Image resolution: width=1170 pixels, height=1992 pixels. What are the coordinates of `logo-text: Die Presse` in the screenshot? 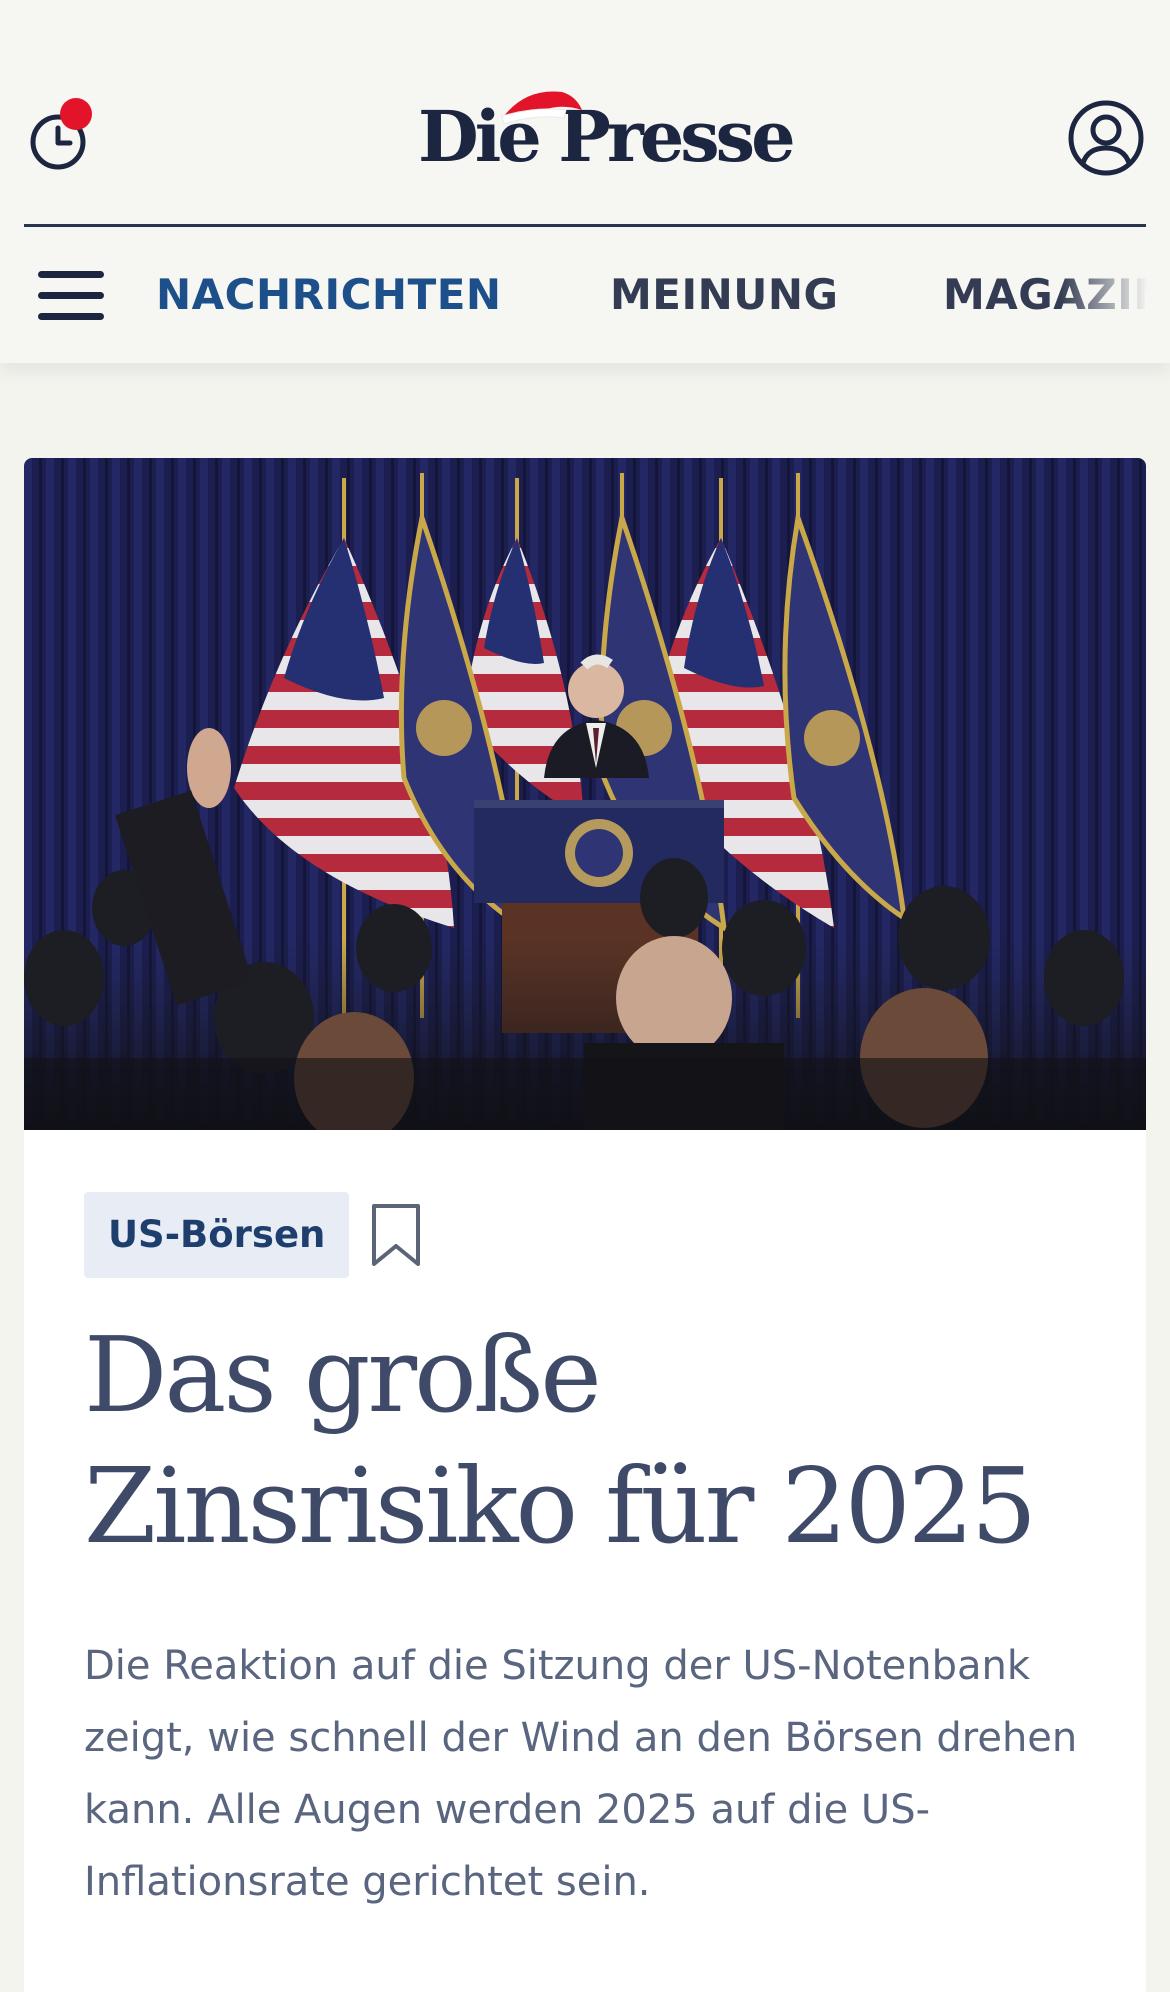 It's located at (607, 136).